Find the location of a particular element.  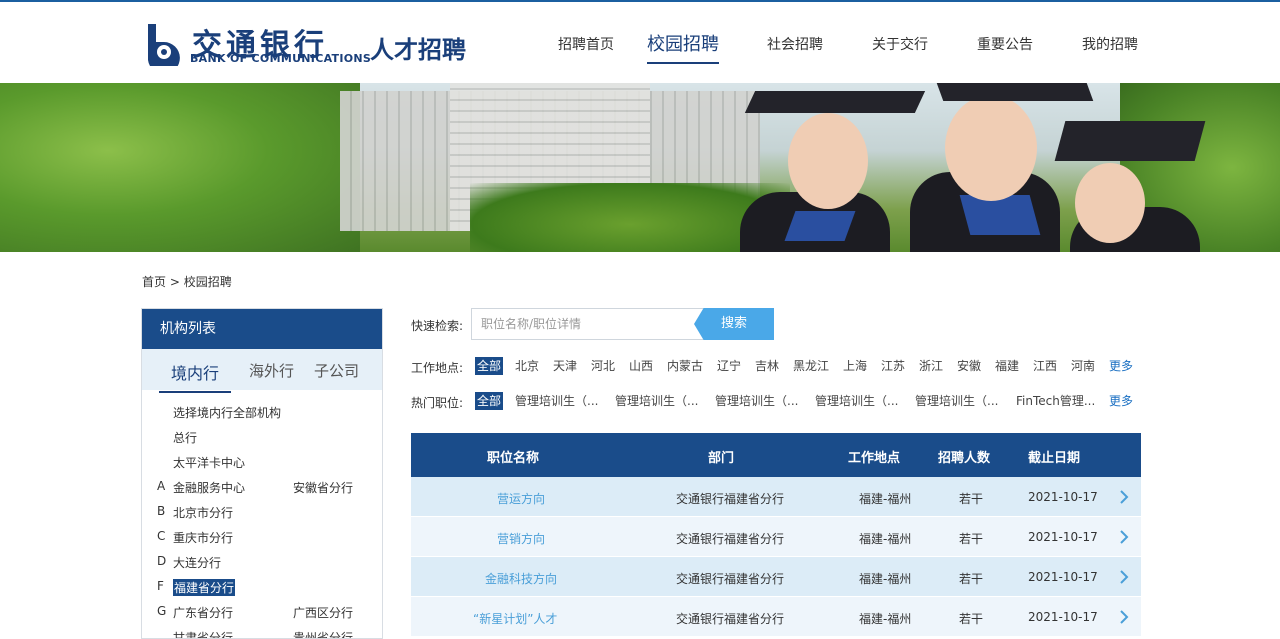

job-title-link: 营运方向 is located at coordinates (521, 498).